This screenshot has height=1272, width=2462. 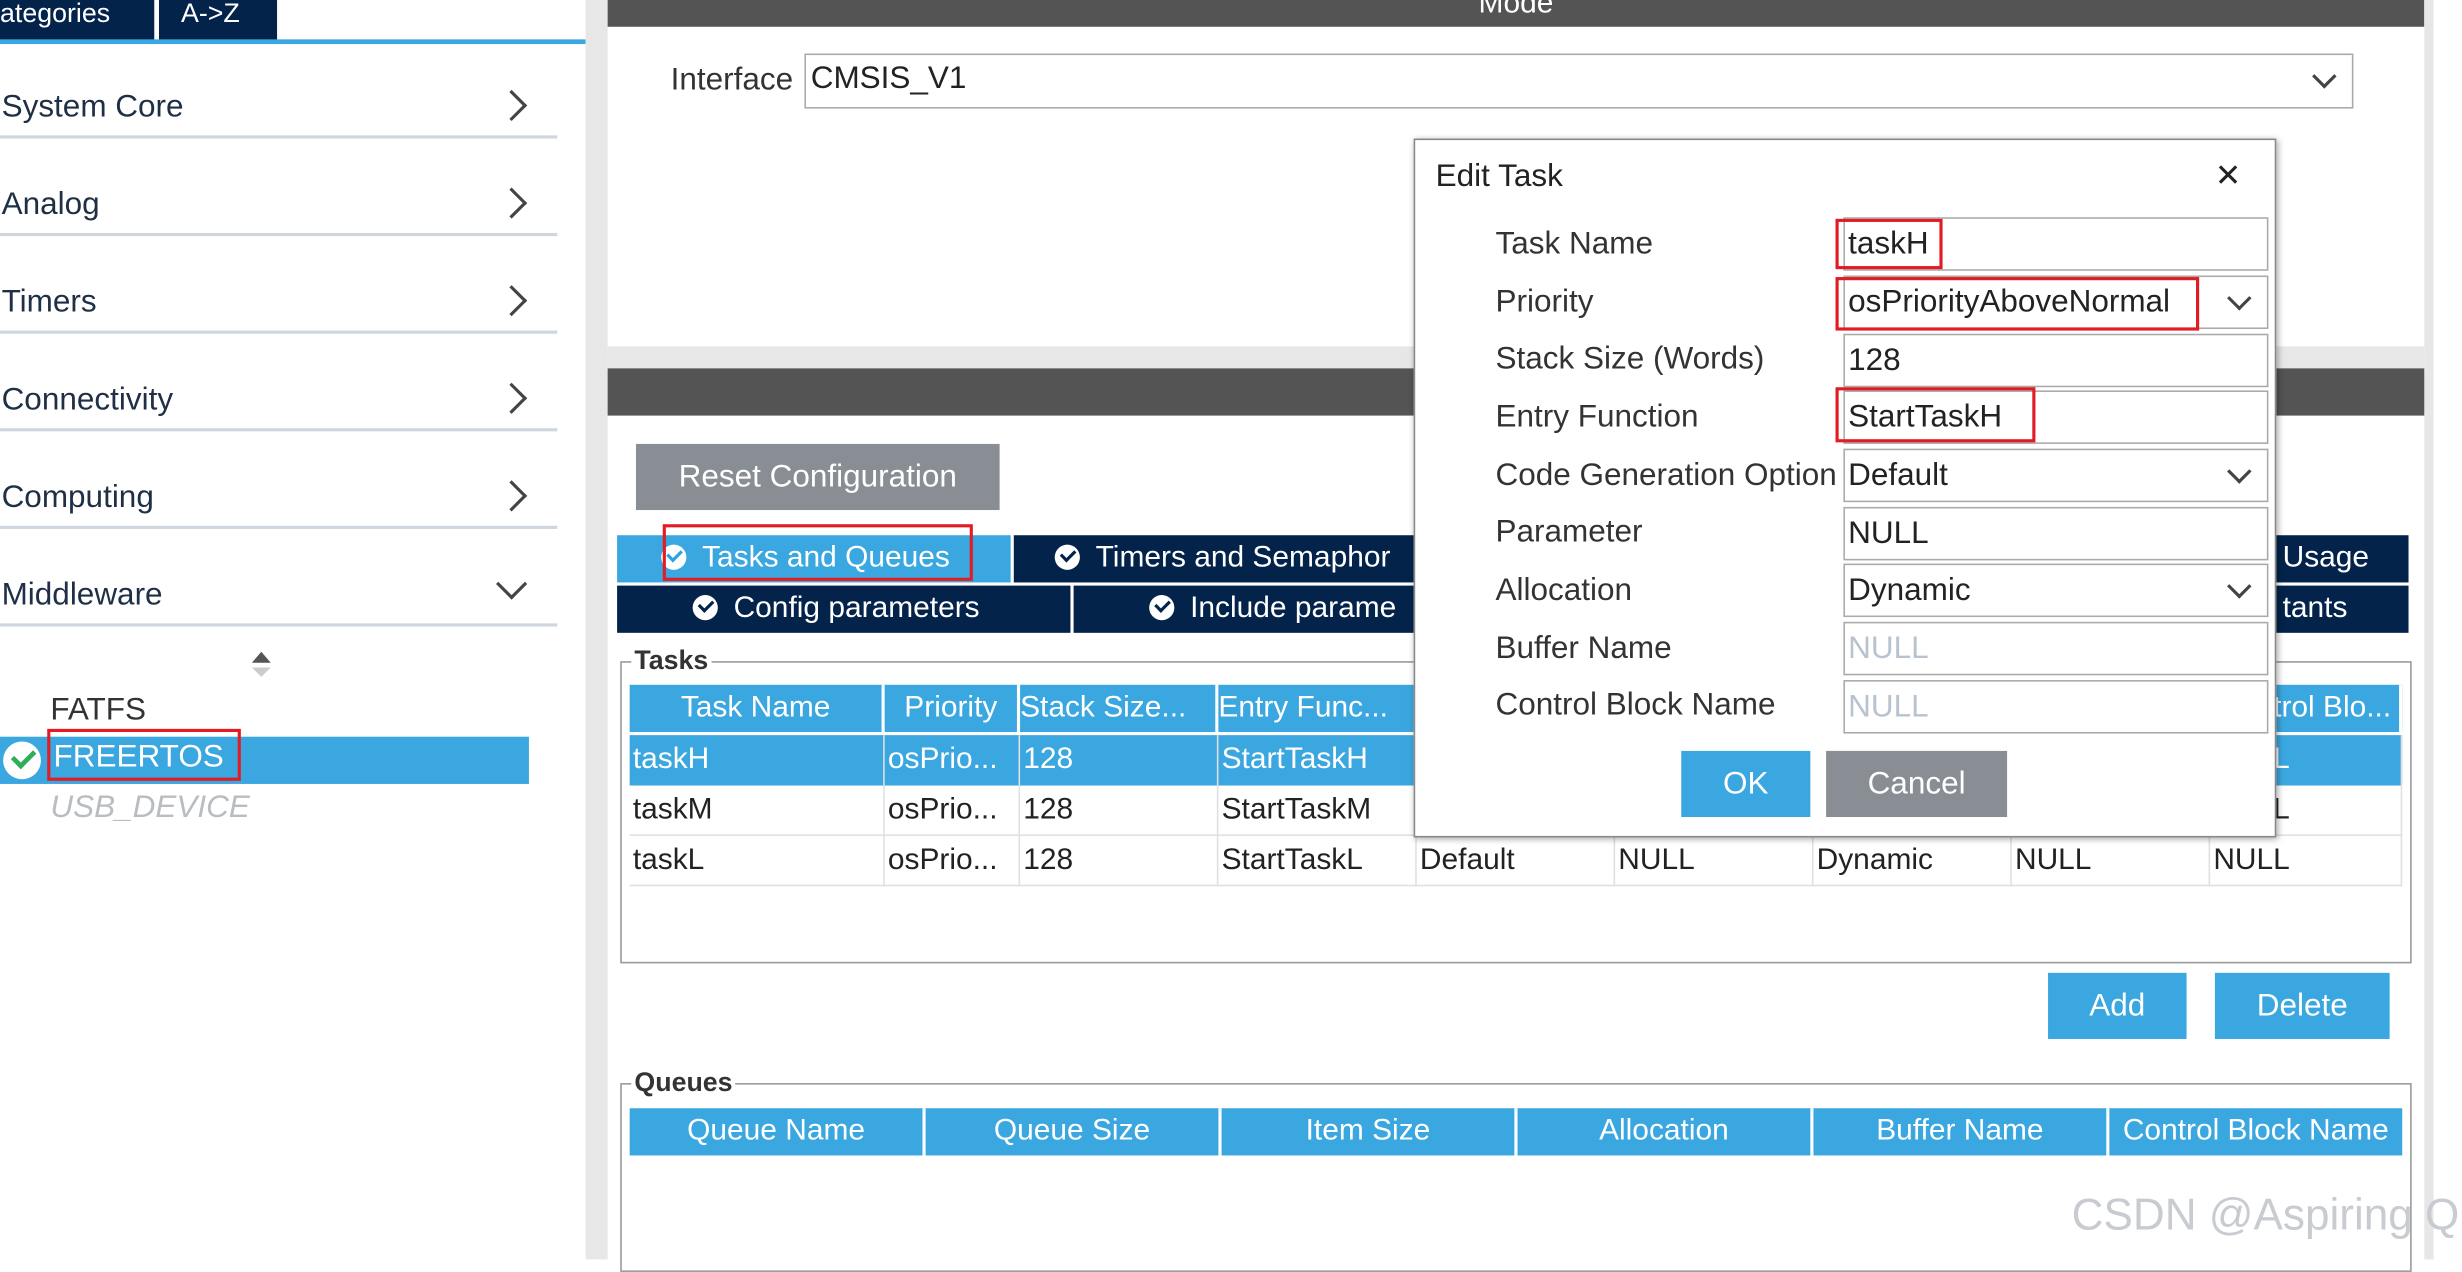 What do you see at coordinates (1369, 1132) in the screenshot?
I see `column-header: Item Size` at bounding box center [1369, 1132].